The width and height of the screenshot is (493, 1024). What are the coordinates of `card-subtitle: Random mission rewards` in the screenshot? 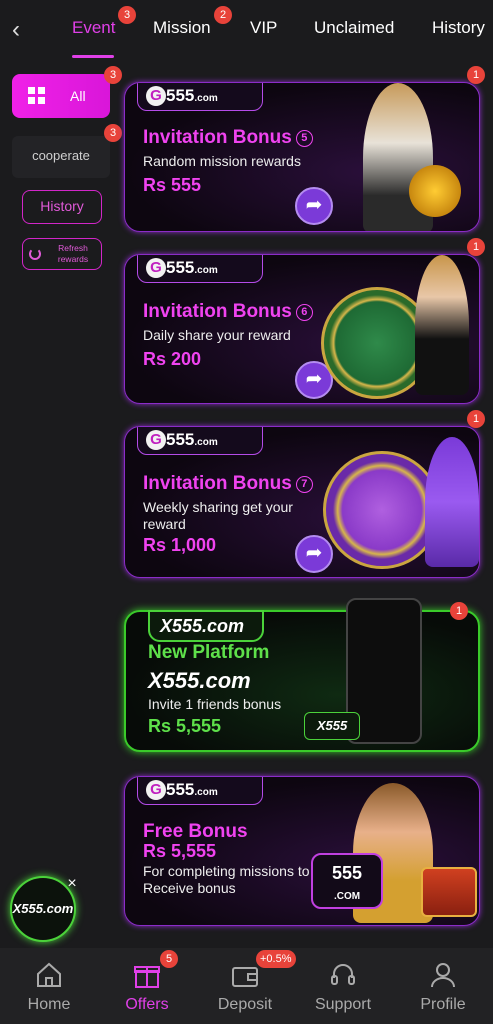 It's located at (222, 161).